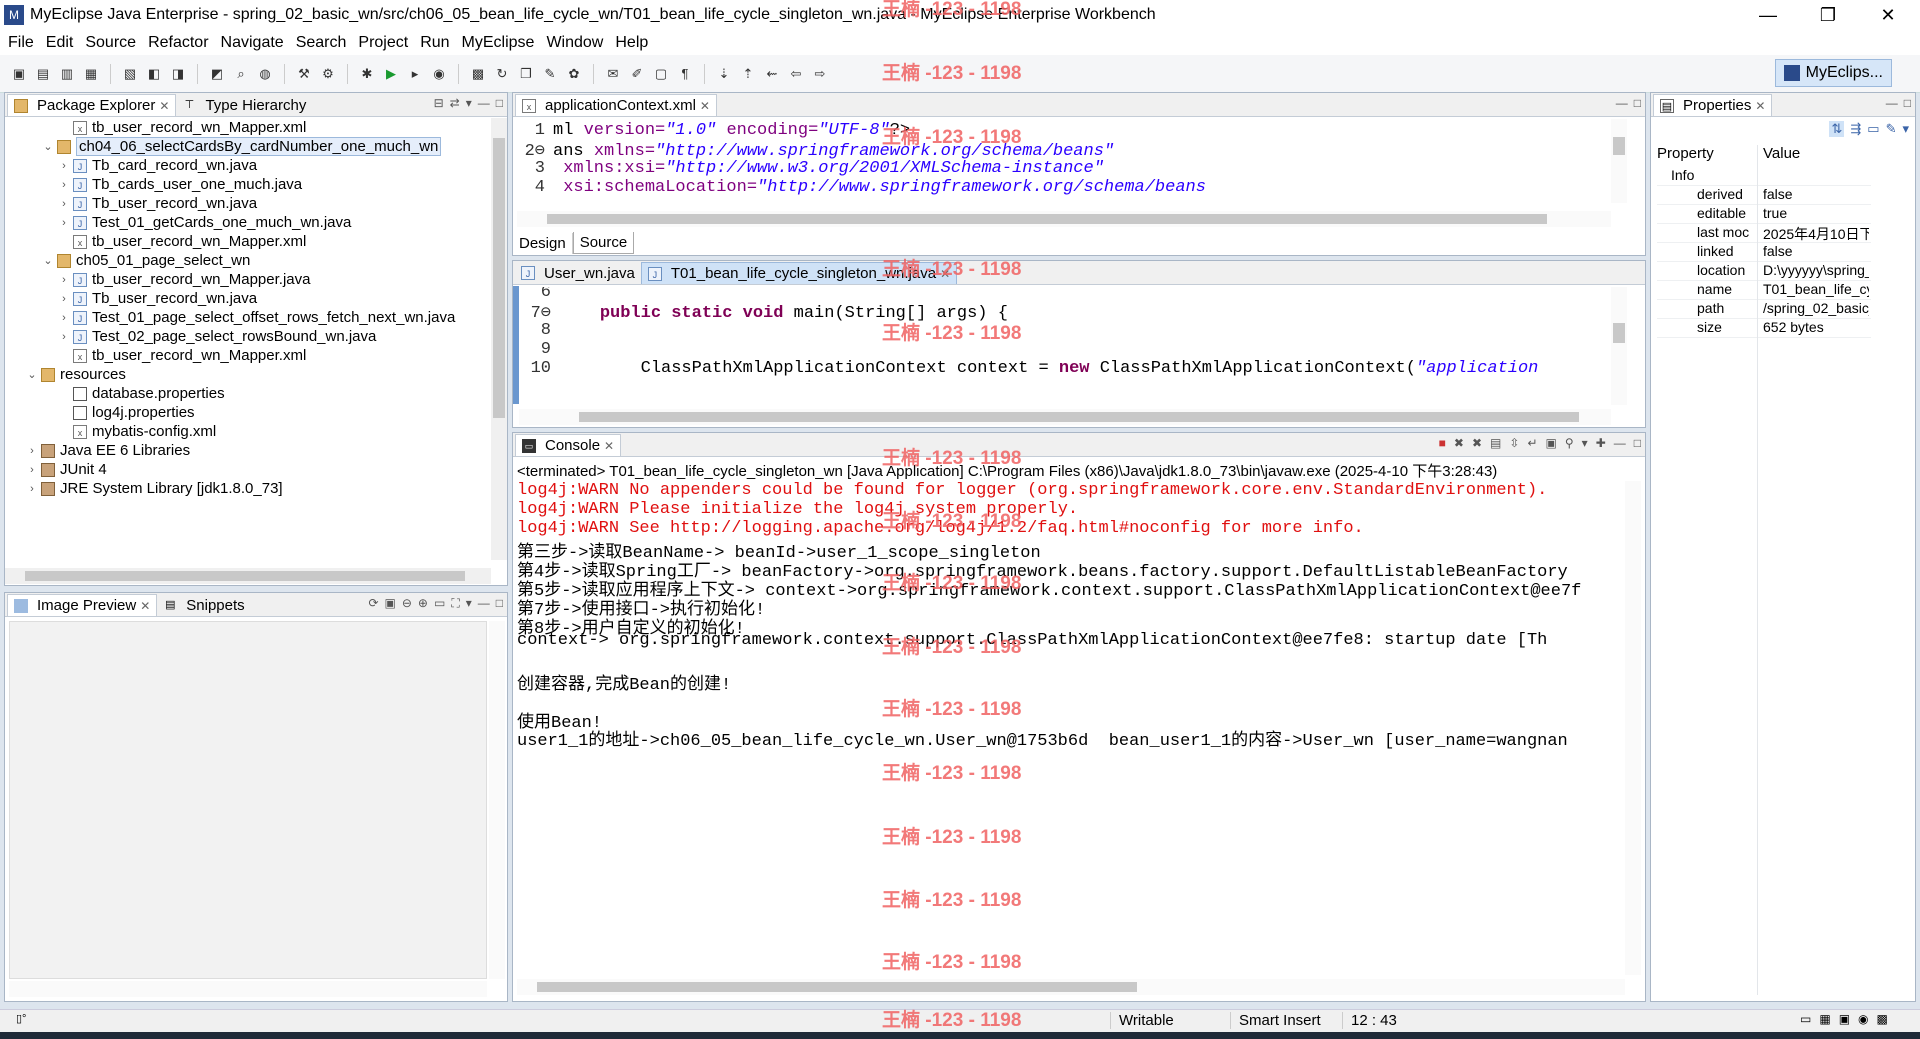 The width and height of the screenshot is (1920, 1039). Describe the element at coordinates (1459, 443) in the screenshot. I see `remove-launch-icon: ✖` at that location.